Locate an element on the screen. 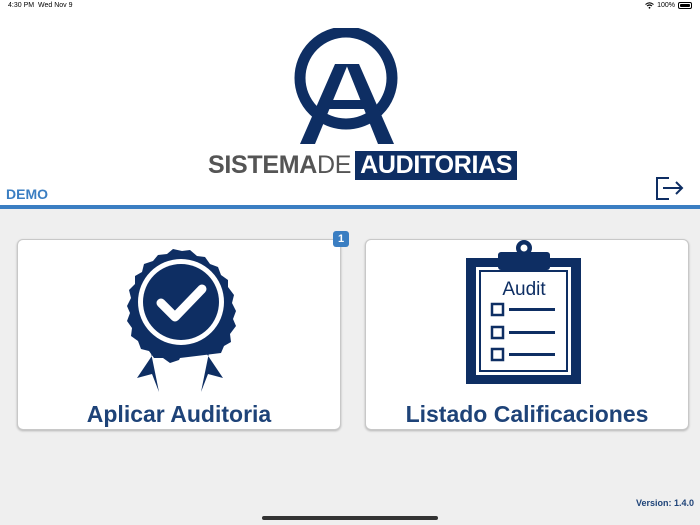  wifi-icon is located at coordinates (649, 5).